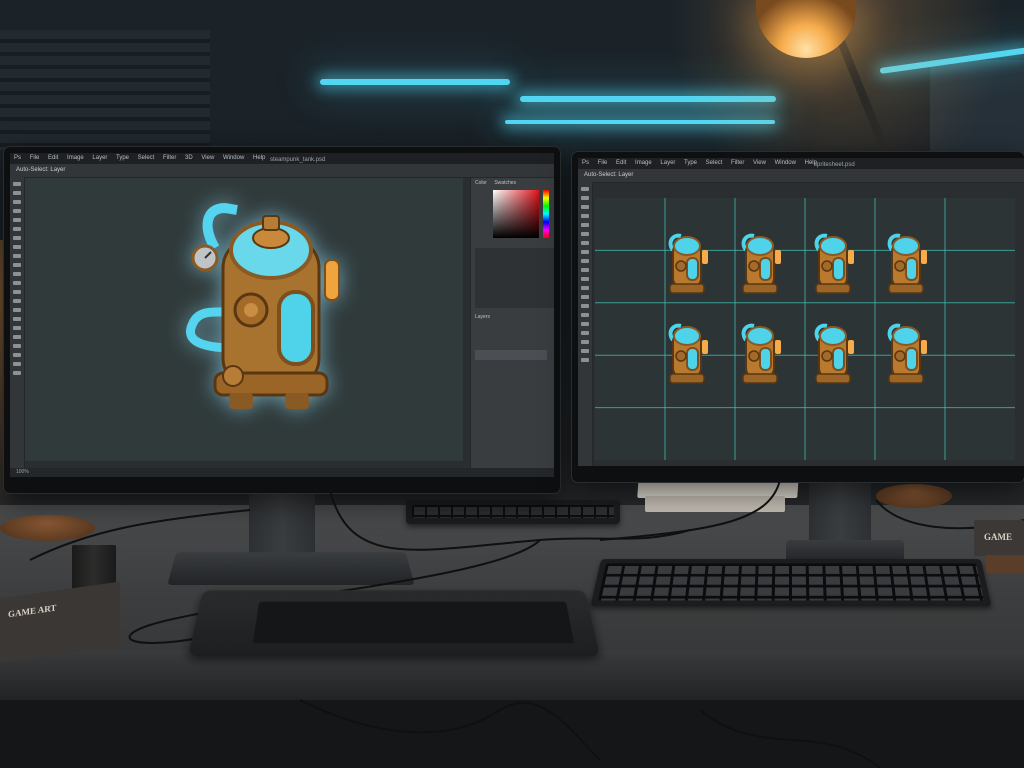  What do you see at coordinates (790, 582) in the screenshot?
I see `keyboard` at bounding box center [790, 582].